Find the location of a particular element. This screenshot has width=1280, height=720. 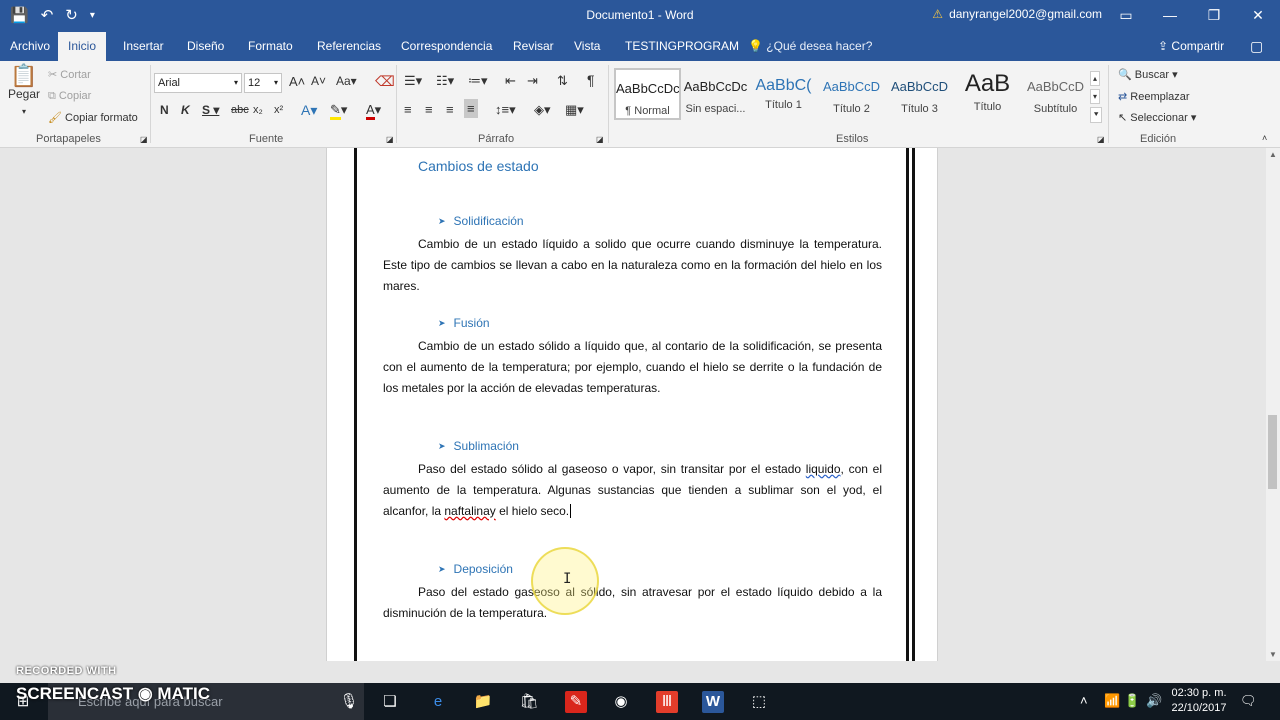

section-heading: ➤ Sublimación is located at coordinates (478, 446).